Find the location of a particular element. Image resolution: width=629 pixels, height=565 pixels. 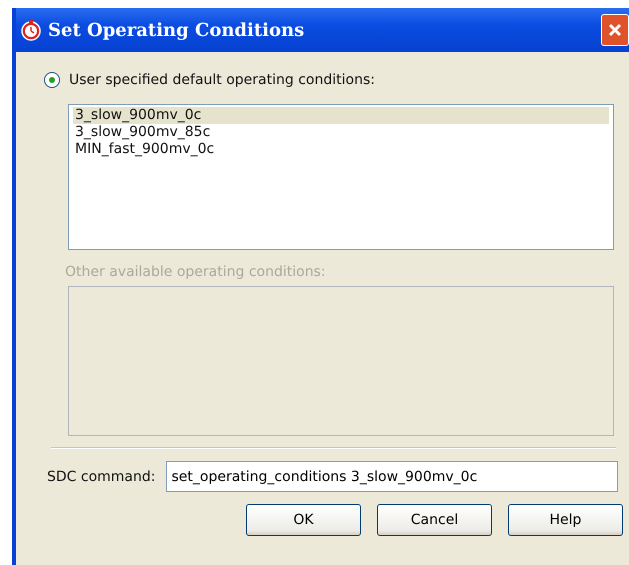

close-button is located at coordinates (615, 30).